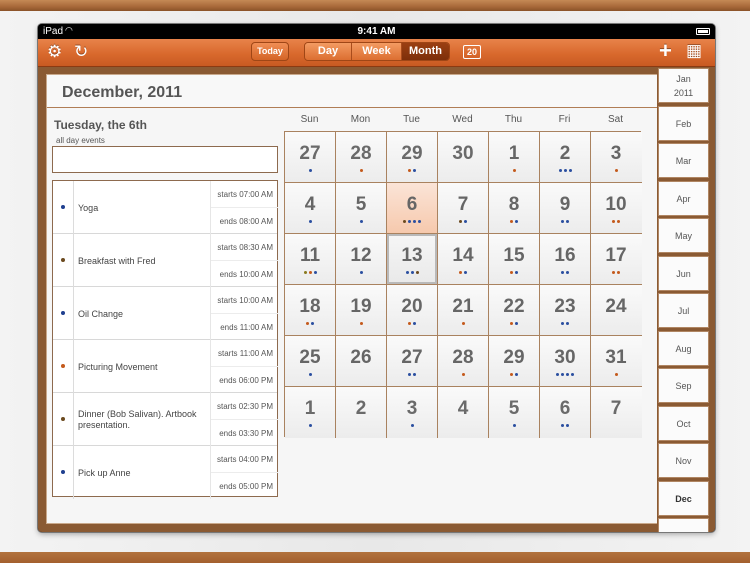  I want to click on event-times: starts 07:00 AM ends 08:00 AM, so click(244, 207).